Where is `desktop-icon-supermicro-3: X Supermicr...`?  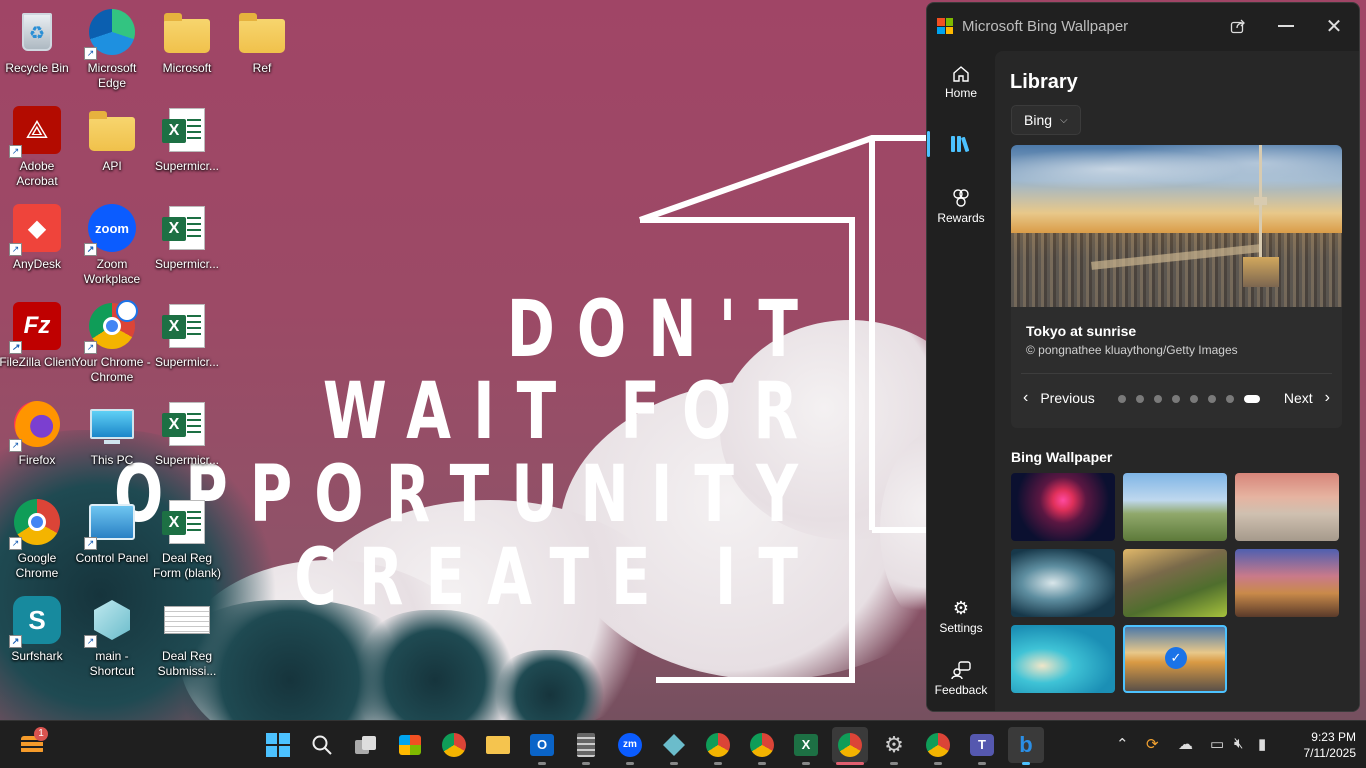
desktop-icon-supermicro-3: X Supermicr... is located at coordinates (187, 343).